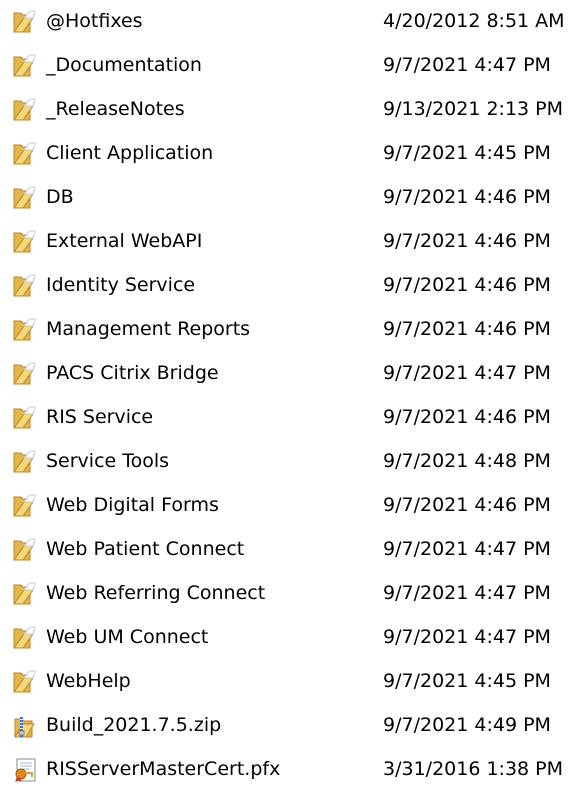 This screenshot has width=571, height=792. What do you see at coordinates (25, 770) in the screenshot?
I see `certificate-icon` at bounding box center [25, 770].